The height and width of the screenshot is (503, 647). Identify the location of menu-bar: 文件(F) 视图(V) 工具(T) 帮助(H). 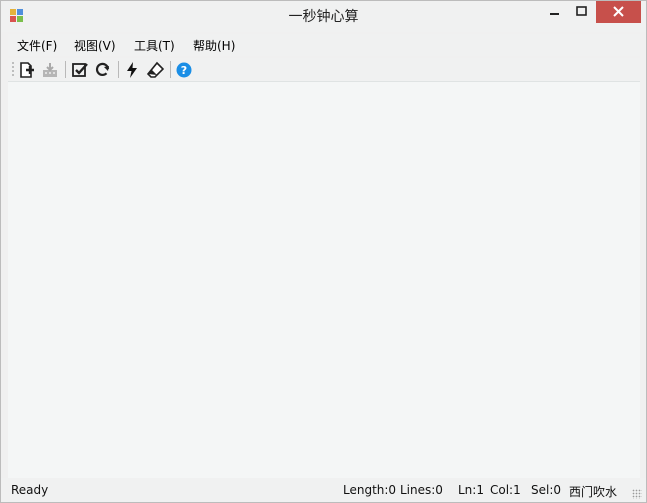
(324, 45).